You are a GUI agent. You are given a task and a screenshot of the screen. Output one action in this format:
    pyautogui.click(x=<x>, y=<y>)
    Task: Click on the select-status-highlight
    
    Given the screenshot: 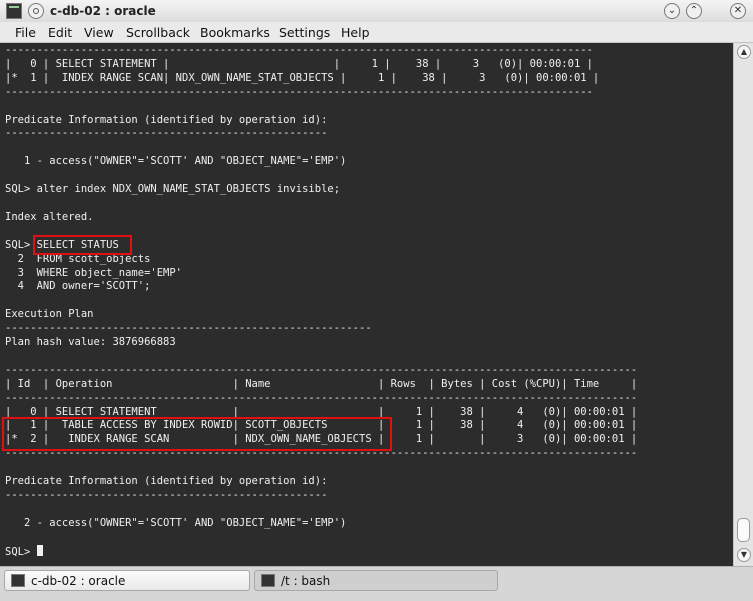 What is the action you would take?
    pyautogui.click(x=82, y=245)
    